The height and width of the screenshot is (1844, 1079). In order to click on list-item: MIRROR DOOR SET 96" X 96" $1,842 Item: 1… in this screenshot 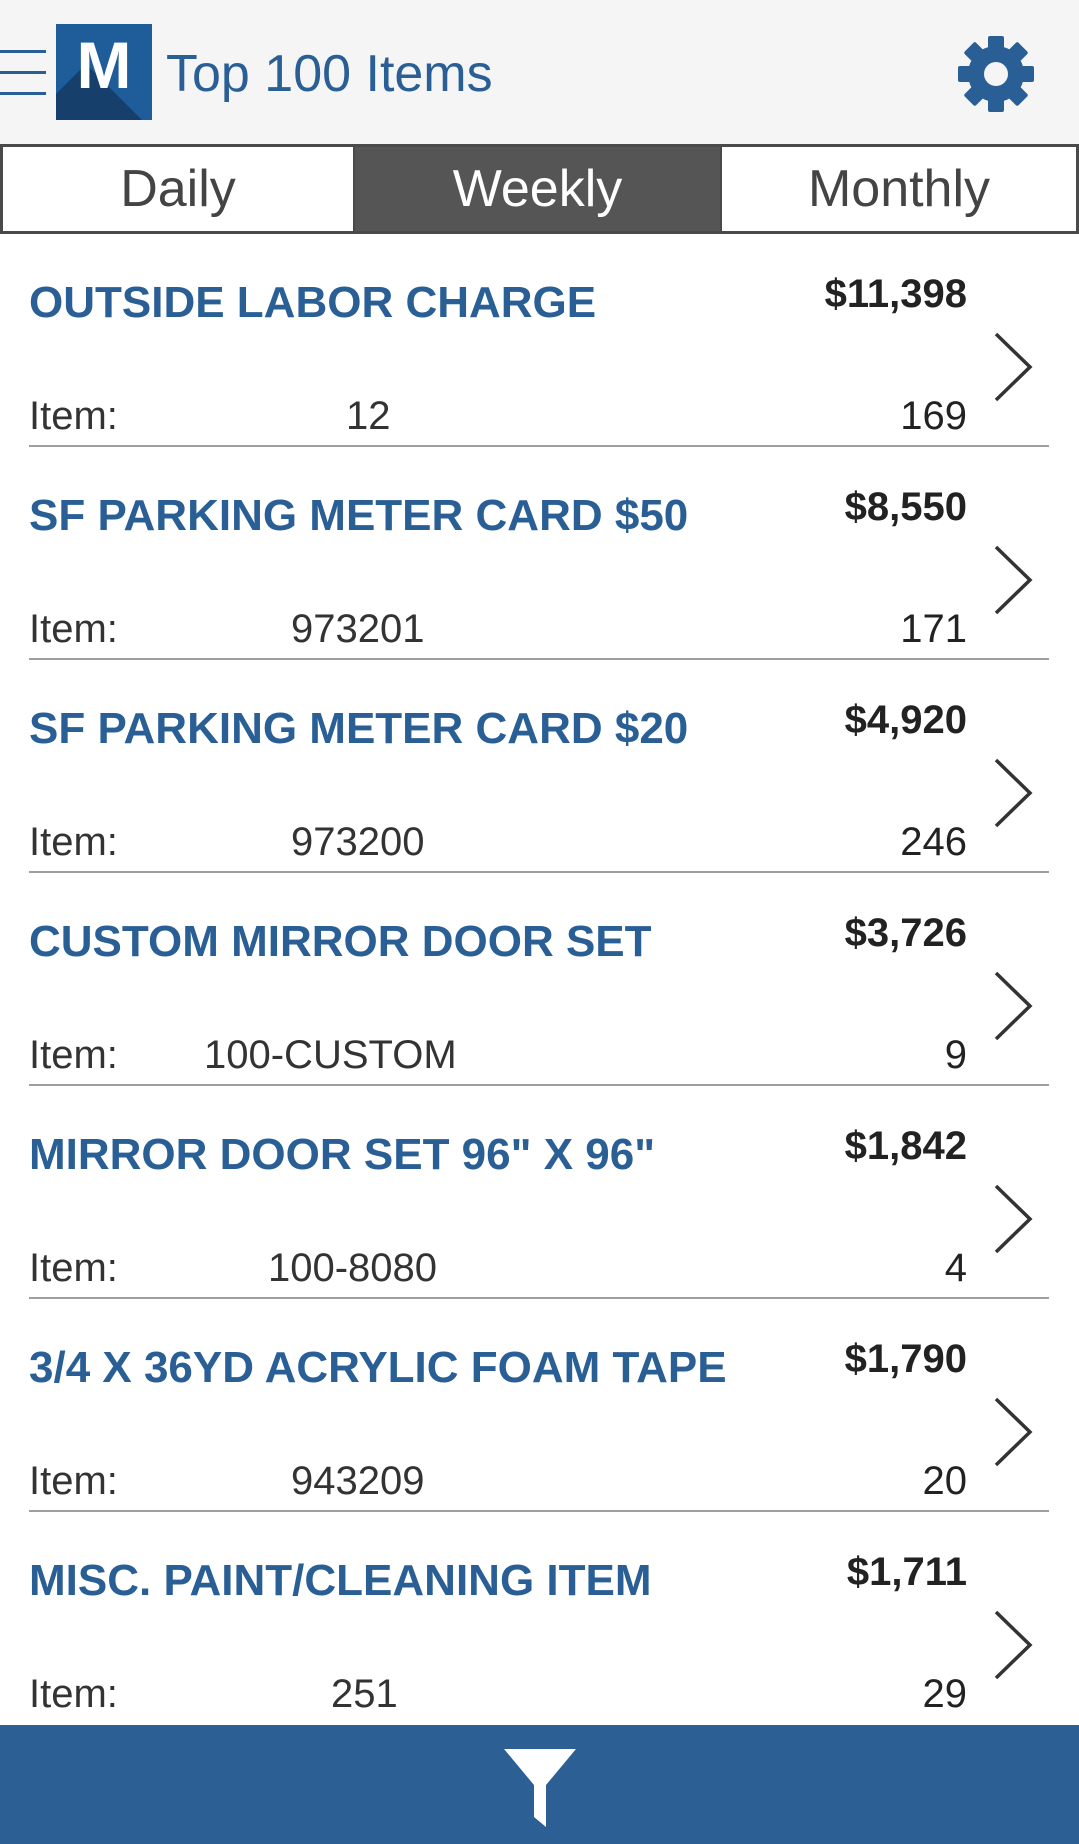, I will do `click(539, 1192)`.